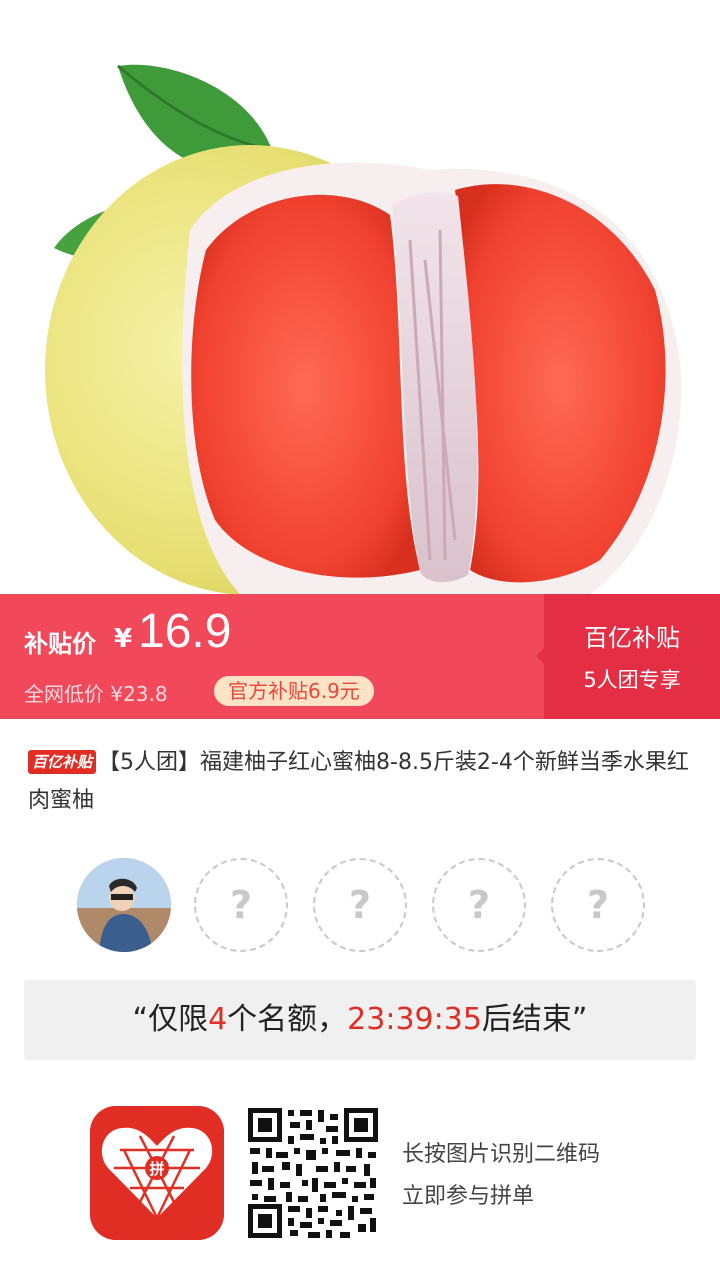  What do you see at coordinates (632, 638) in the screenshot?
I see `badge-title: 百亿补贴` at bounding box center [632, 638].